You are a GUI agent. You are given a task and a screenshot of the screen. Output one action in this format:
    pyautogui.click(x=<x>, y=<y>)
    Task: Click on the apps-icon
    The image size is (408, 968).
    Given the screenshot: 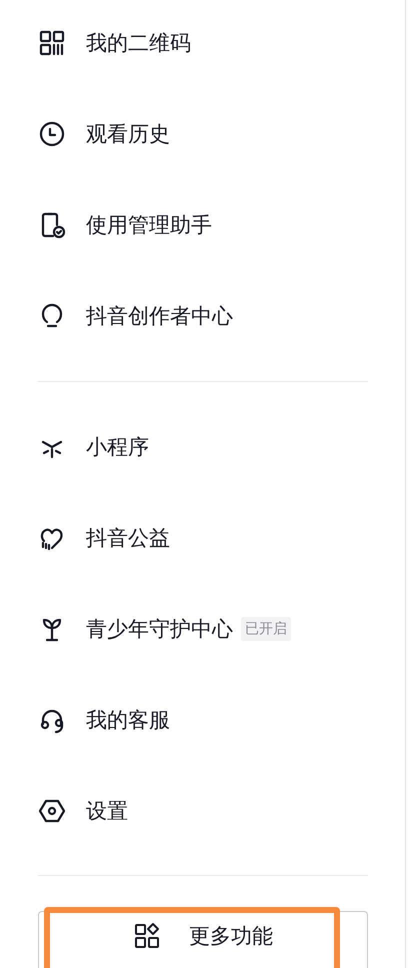 What is the action you would take?
    pyautogui.click(x=147, y=936)
    